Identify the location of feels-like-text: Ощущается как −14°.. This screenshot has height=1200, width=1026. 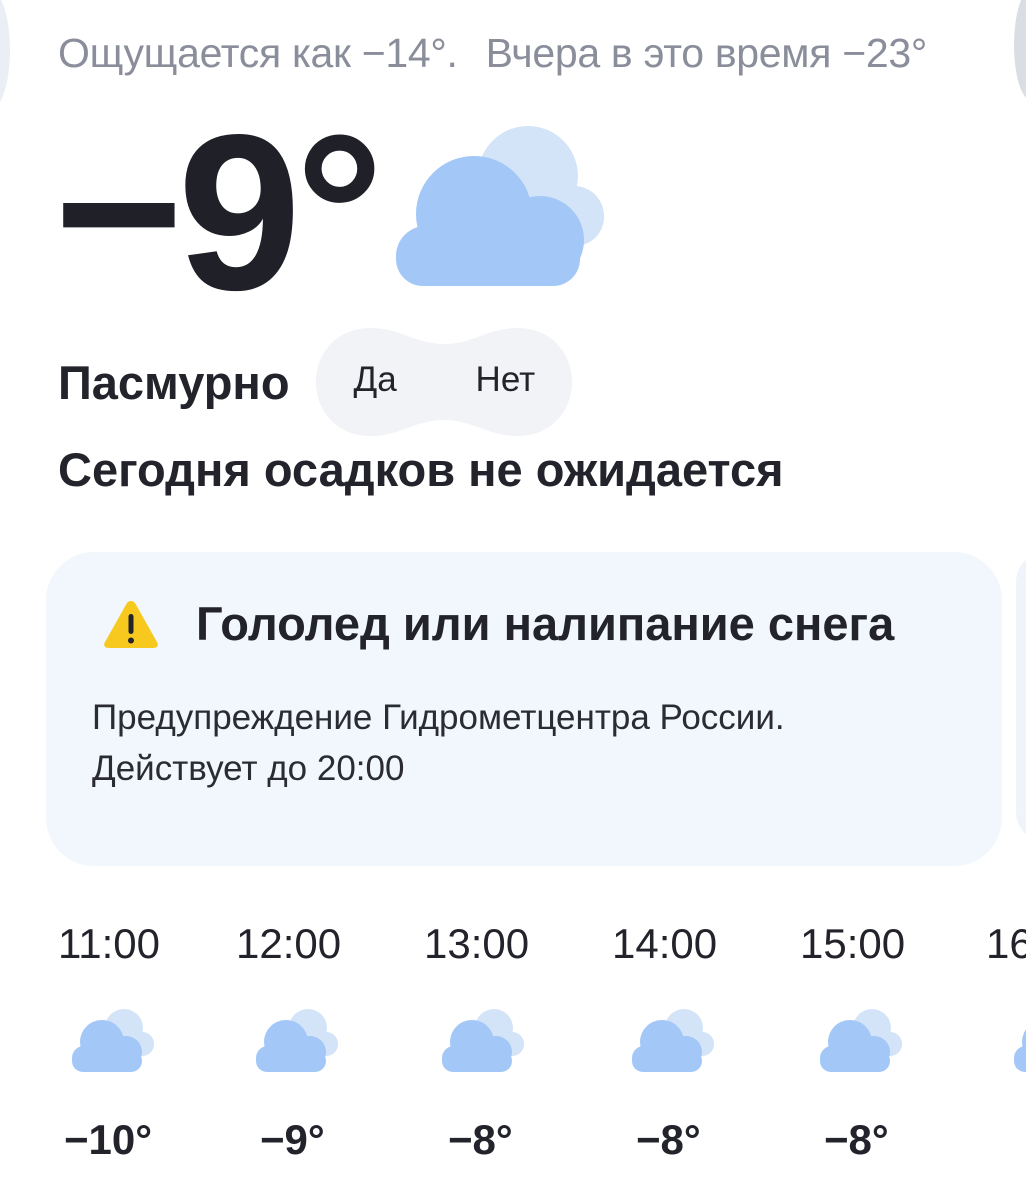
(258, 53).